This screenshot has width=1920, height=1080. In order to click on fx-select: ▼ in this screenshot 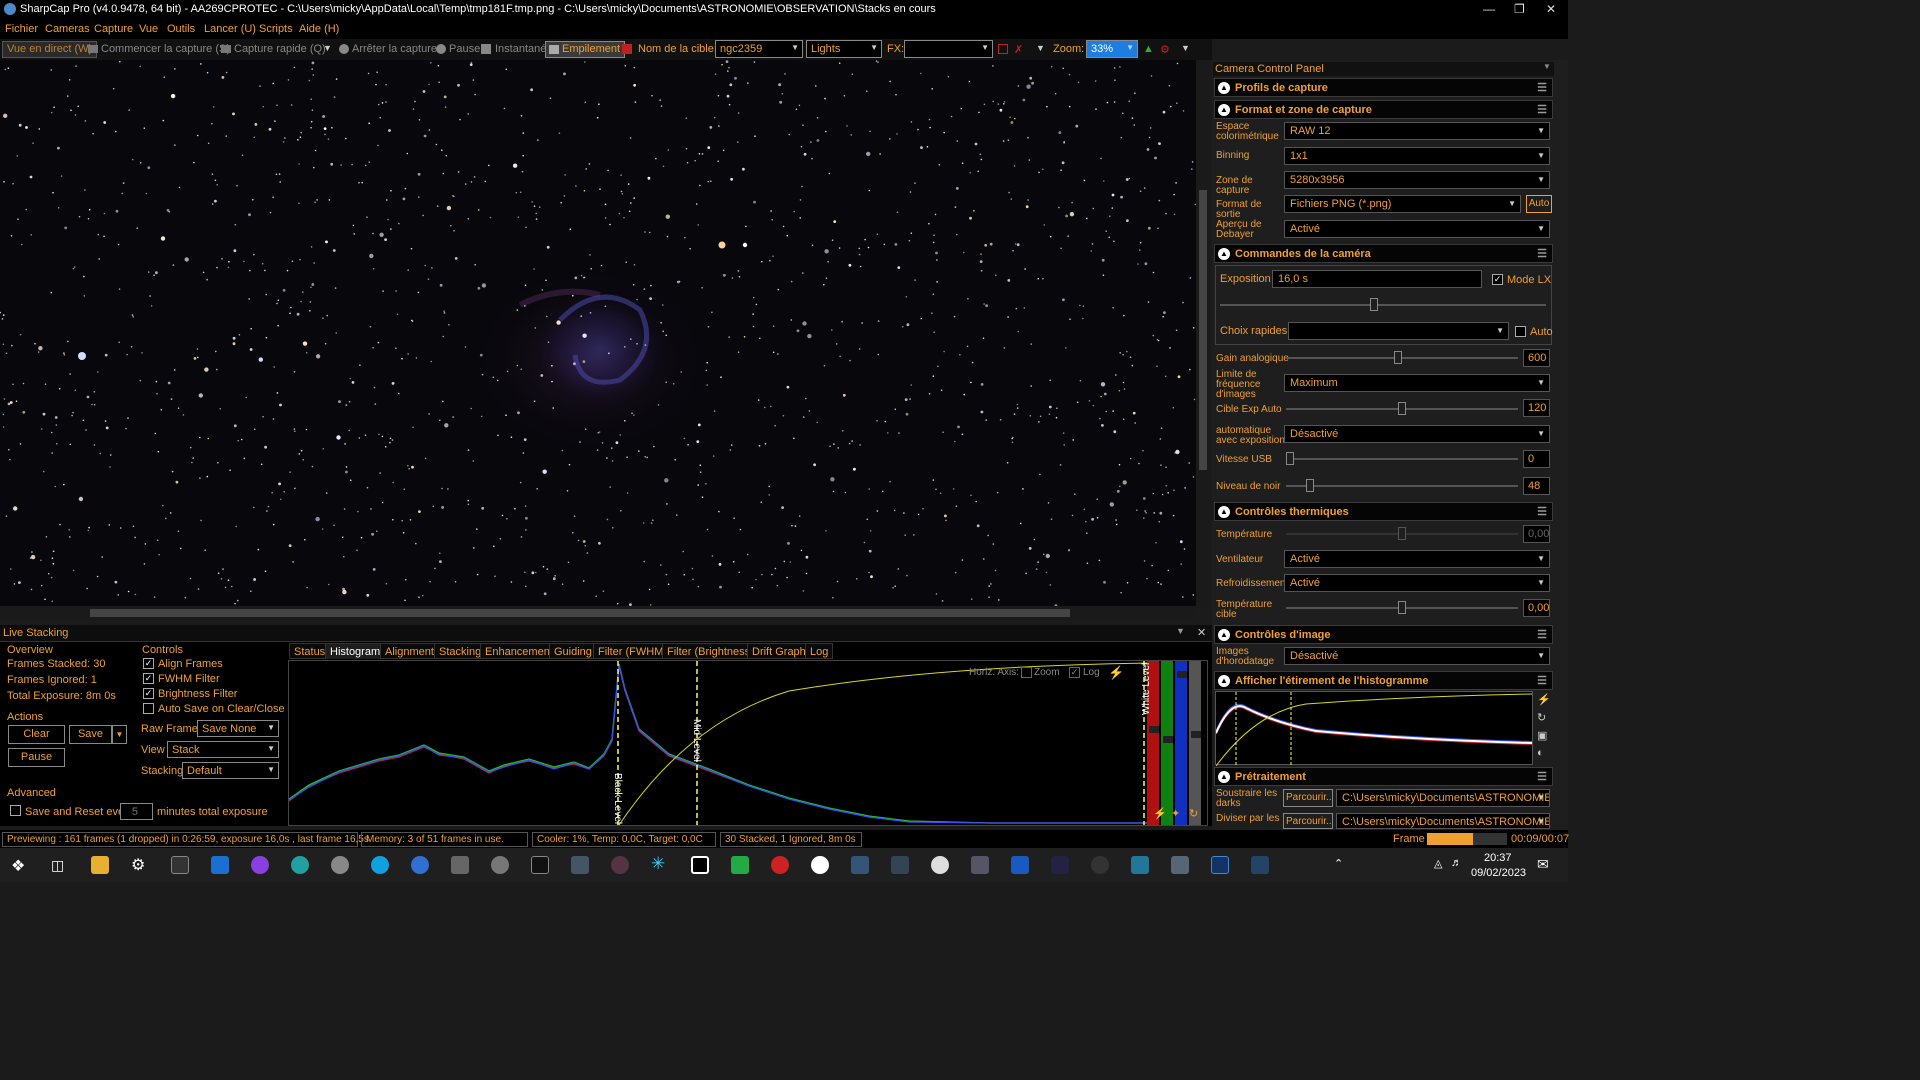, I will do `click(948, 49)`.